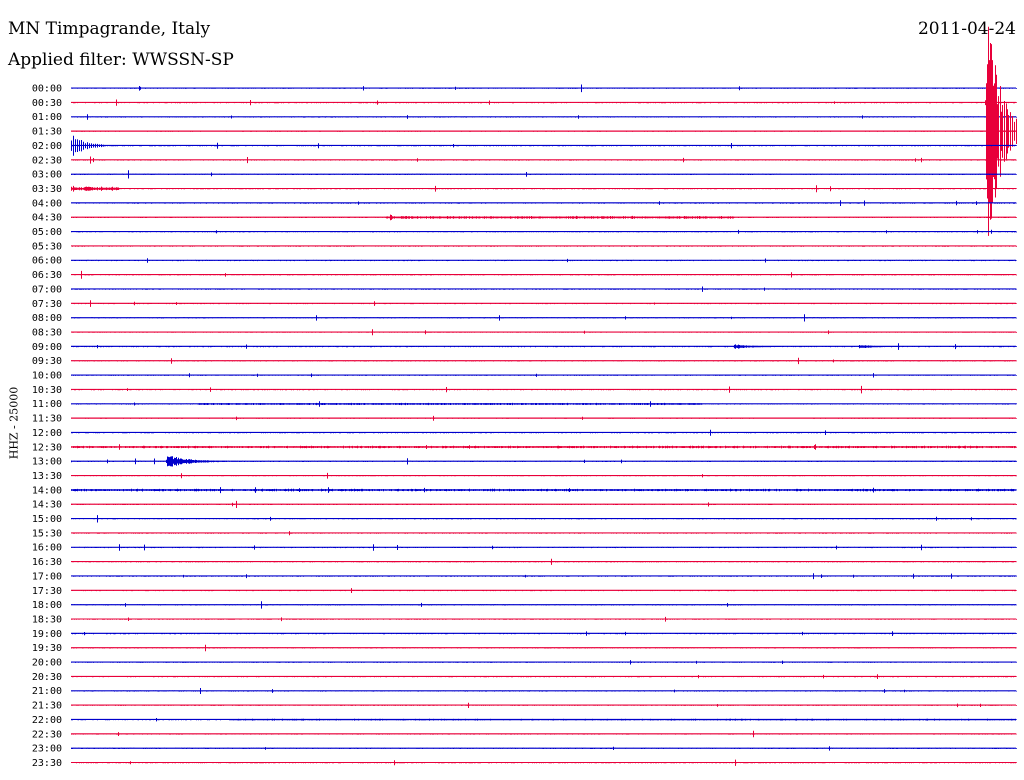  Describe the element at coordinates (47, 548) in the screenshot. I see `tick-label: 16:00` at that location.